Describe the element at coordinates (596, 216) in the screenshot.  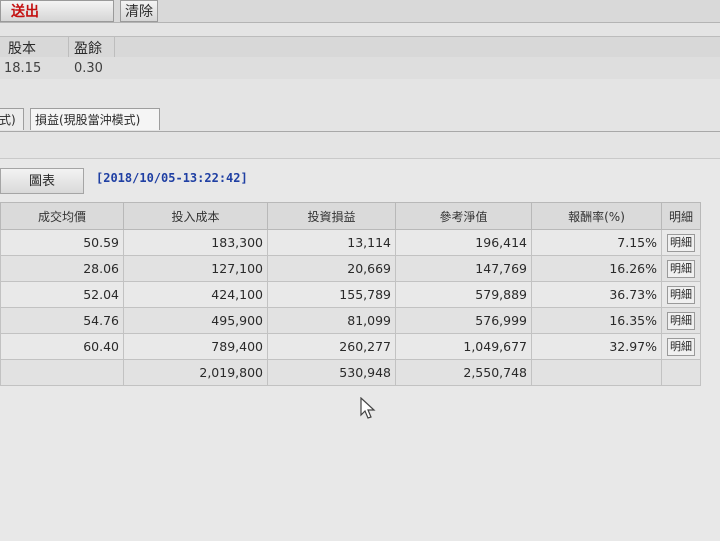
I see `column-header: 報酬率(%)` at that location.